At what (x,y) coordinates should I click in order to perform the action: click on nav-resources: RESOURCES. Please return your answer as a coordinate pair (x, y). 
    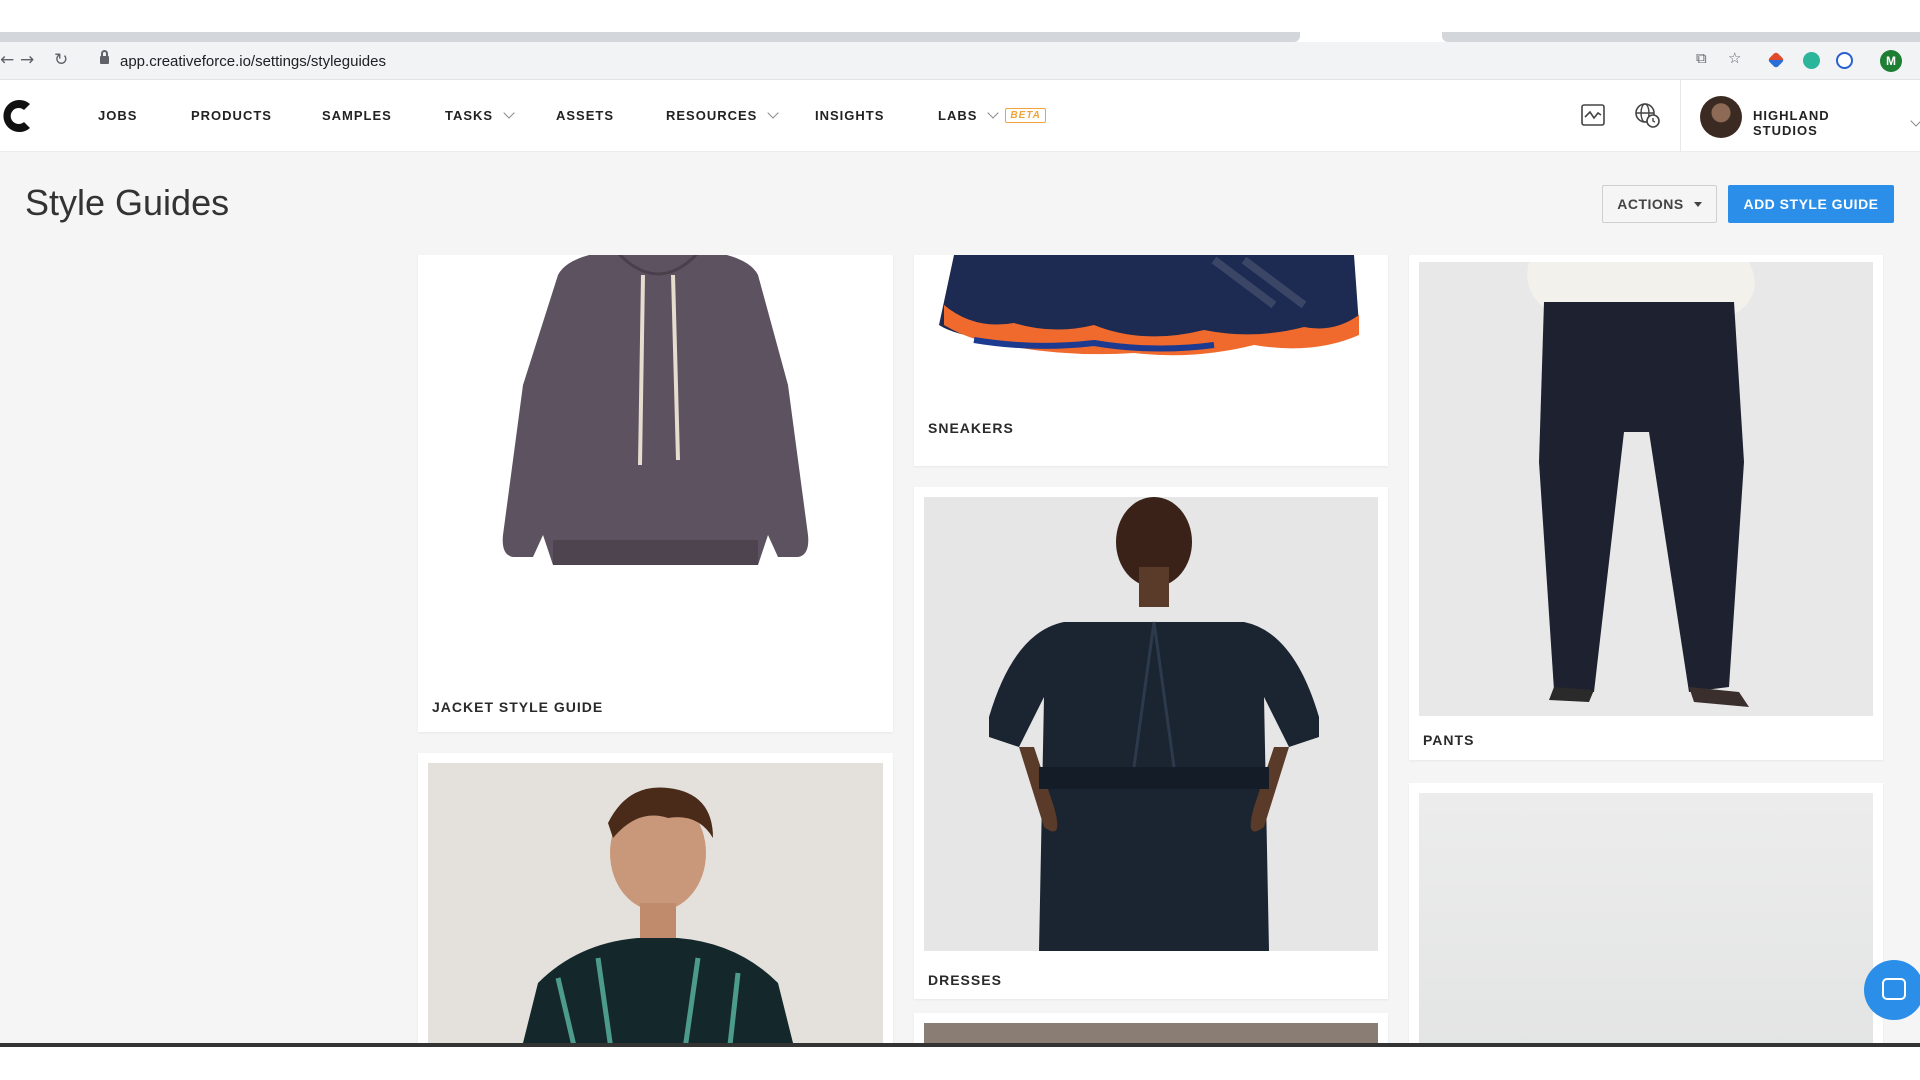
    Looking at the image, I should click on (723, 115).